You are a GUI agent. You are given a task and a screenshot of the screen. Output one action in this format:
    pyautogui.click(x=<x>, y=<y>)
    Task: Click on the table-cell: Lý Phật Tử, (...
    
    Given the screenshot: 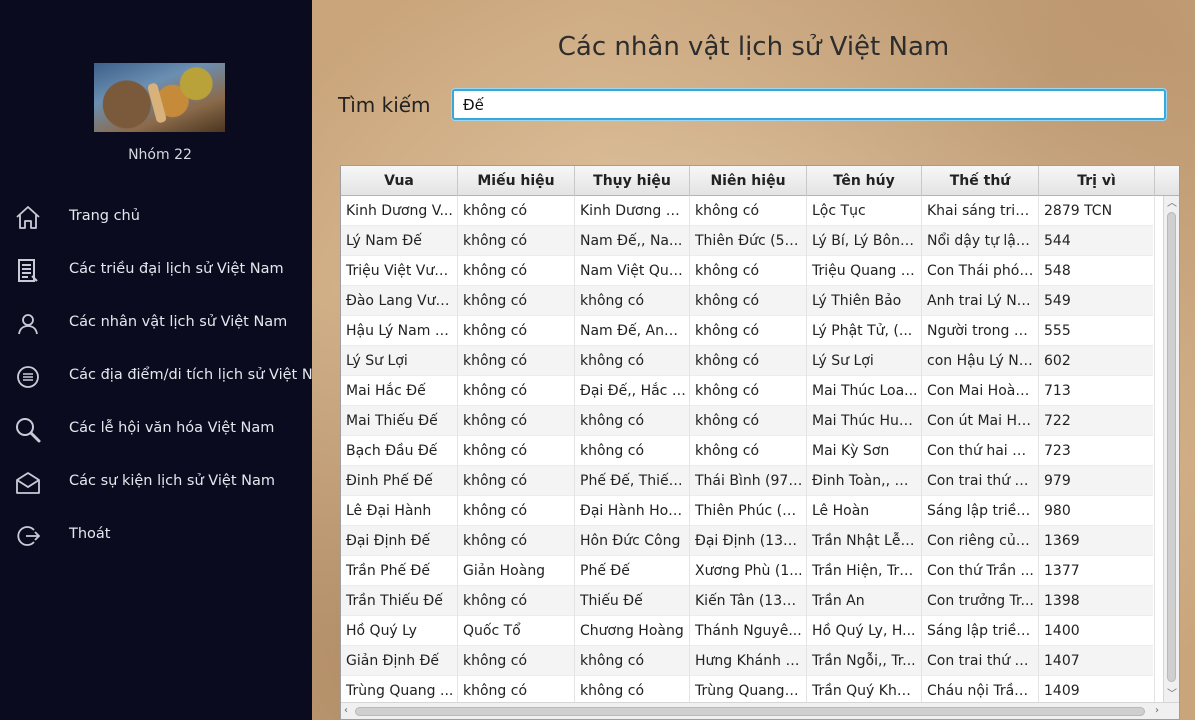 What is the action you would take?
    pyautogui.click(x=864, y=331)
    